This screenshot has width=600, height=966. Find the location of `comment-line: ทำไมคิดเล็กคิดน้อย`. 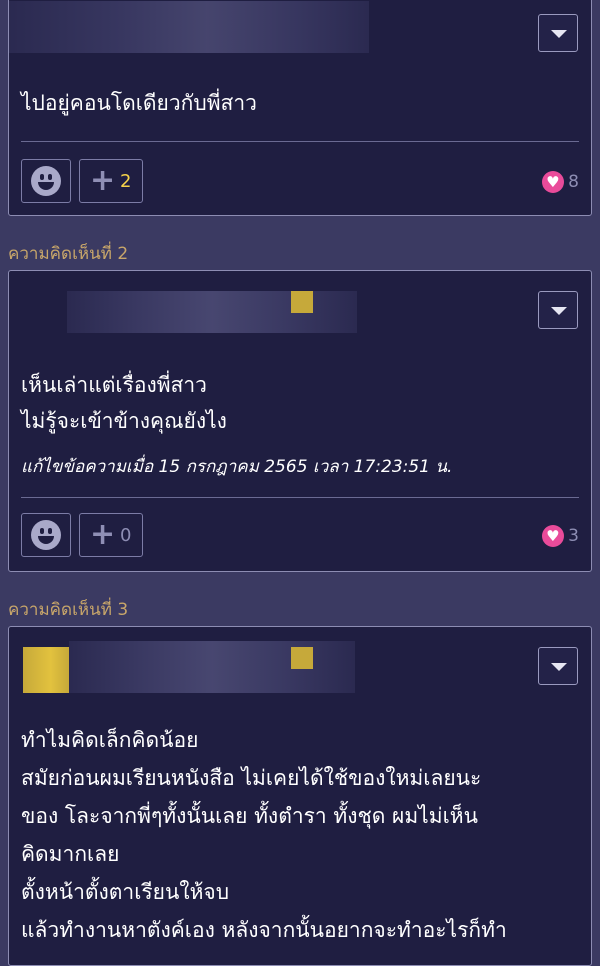

comment-line: ทำไมคิดเล็กคิดน้อย is located at coordinates (110, 740).